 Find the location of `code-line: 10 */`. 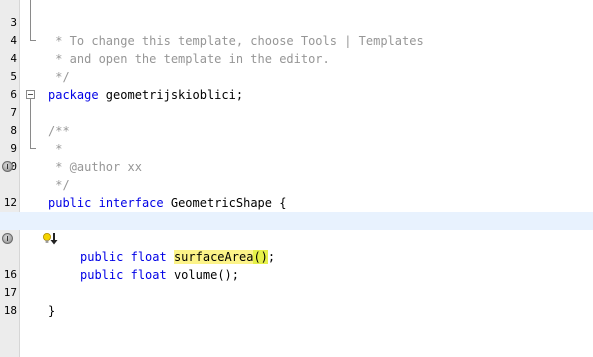

code-line: 10 */ is located at coordinates (296, 166).